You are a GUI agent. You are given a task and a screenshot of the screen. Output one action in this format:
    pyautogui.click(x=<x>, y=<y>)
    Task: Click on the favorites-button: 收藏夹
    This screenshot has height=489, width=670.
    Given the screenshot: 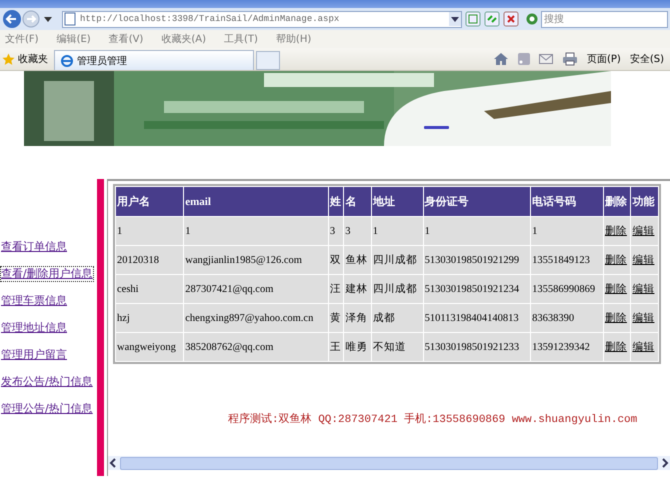 What is the action you would take?
    pyautogui.click(x=27, y=59)
    